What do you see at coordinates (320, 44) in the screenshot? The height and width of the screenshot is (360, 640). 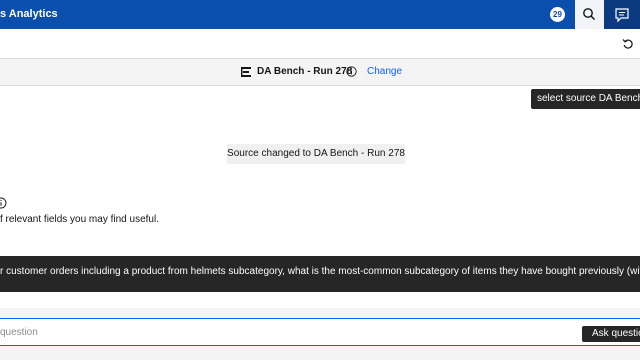 I see `toolbar` at bounding box center [320, 44].